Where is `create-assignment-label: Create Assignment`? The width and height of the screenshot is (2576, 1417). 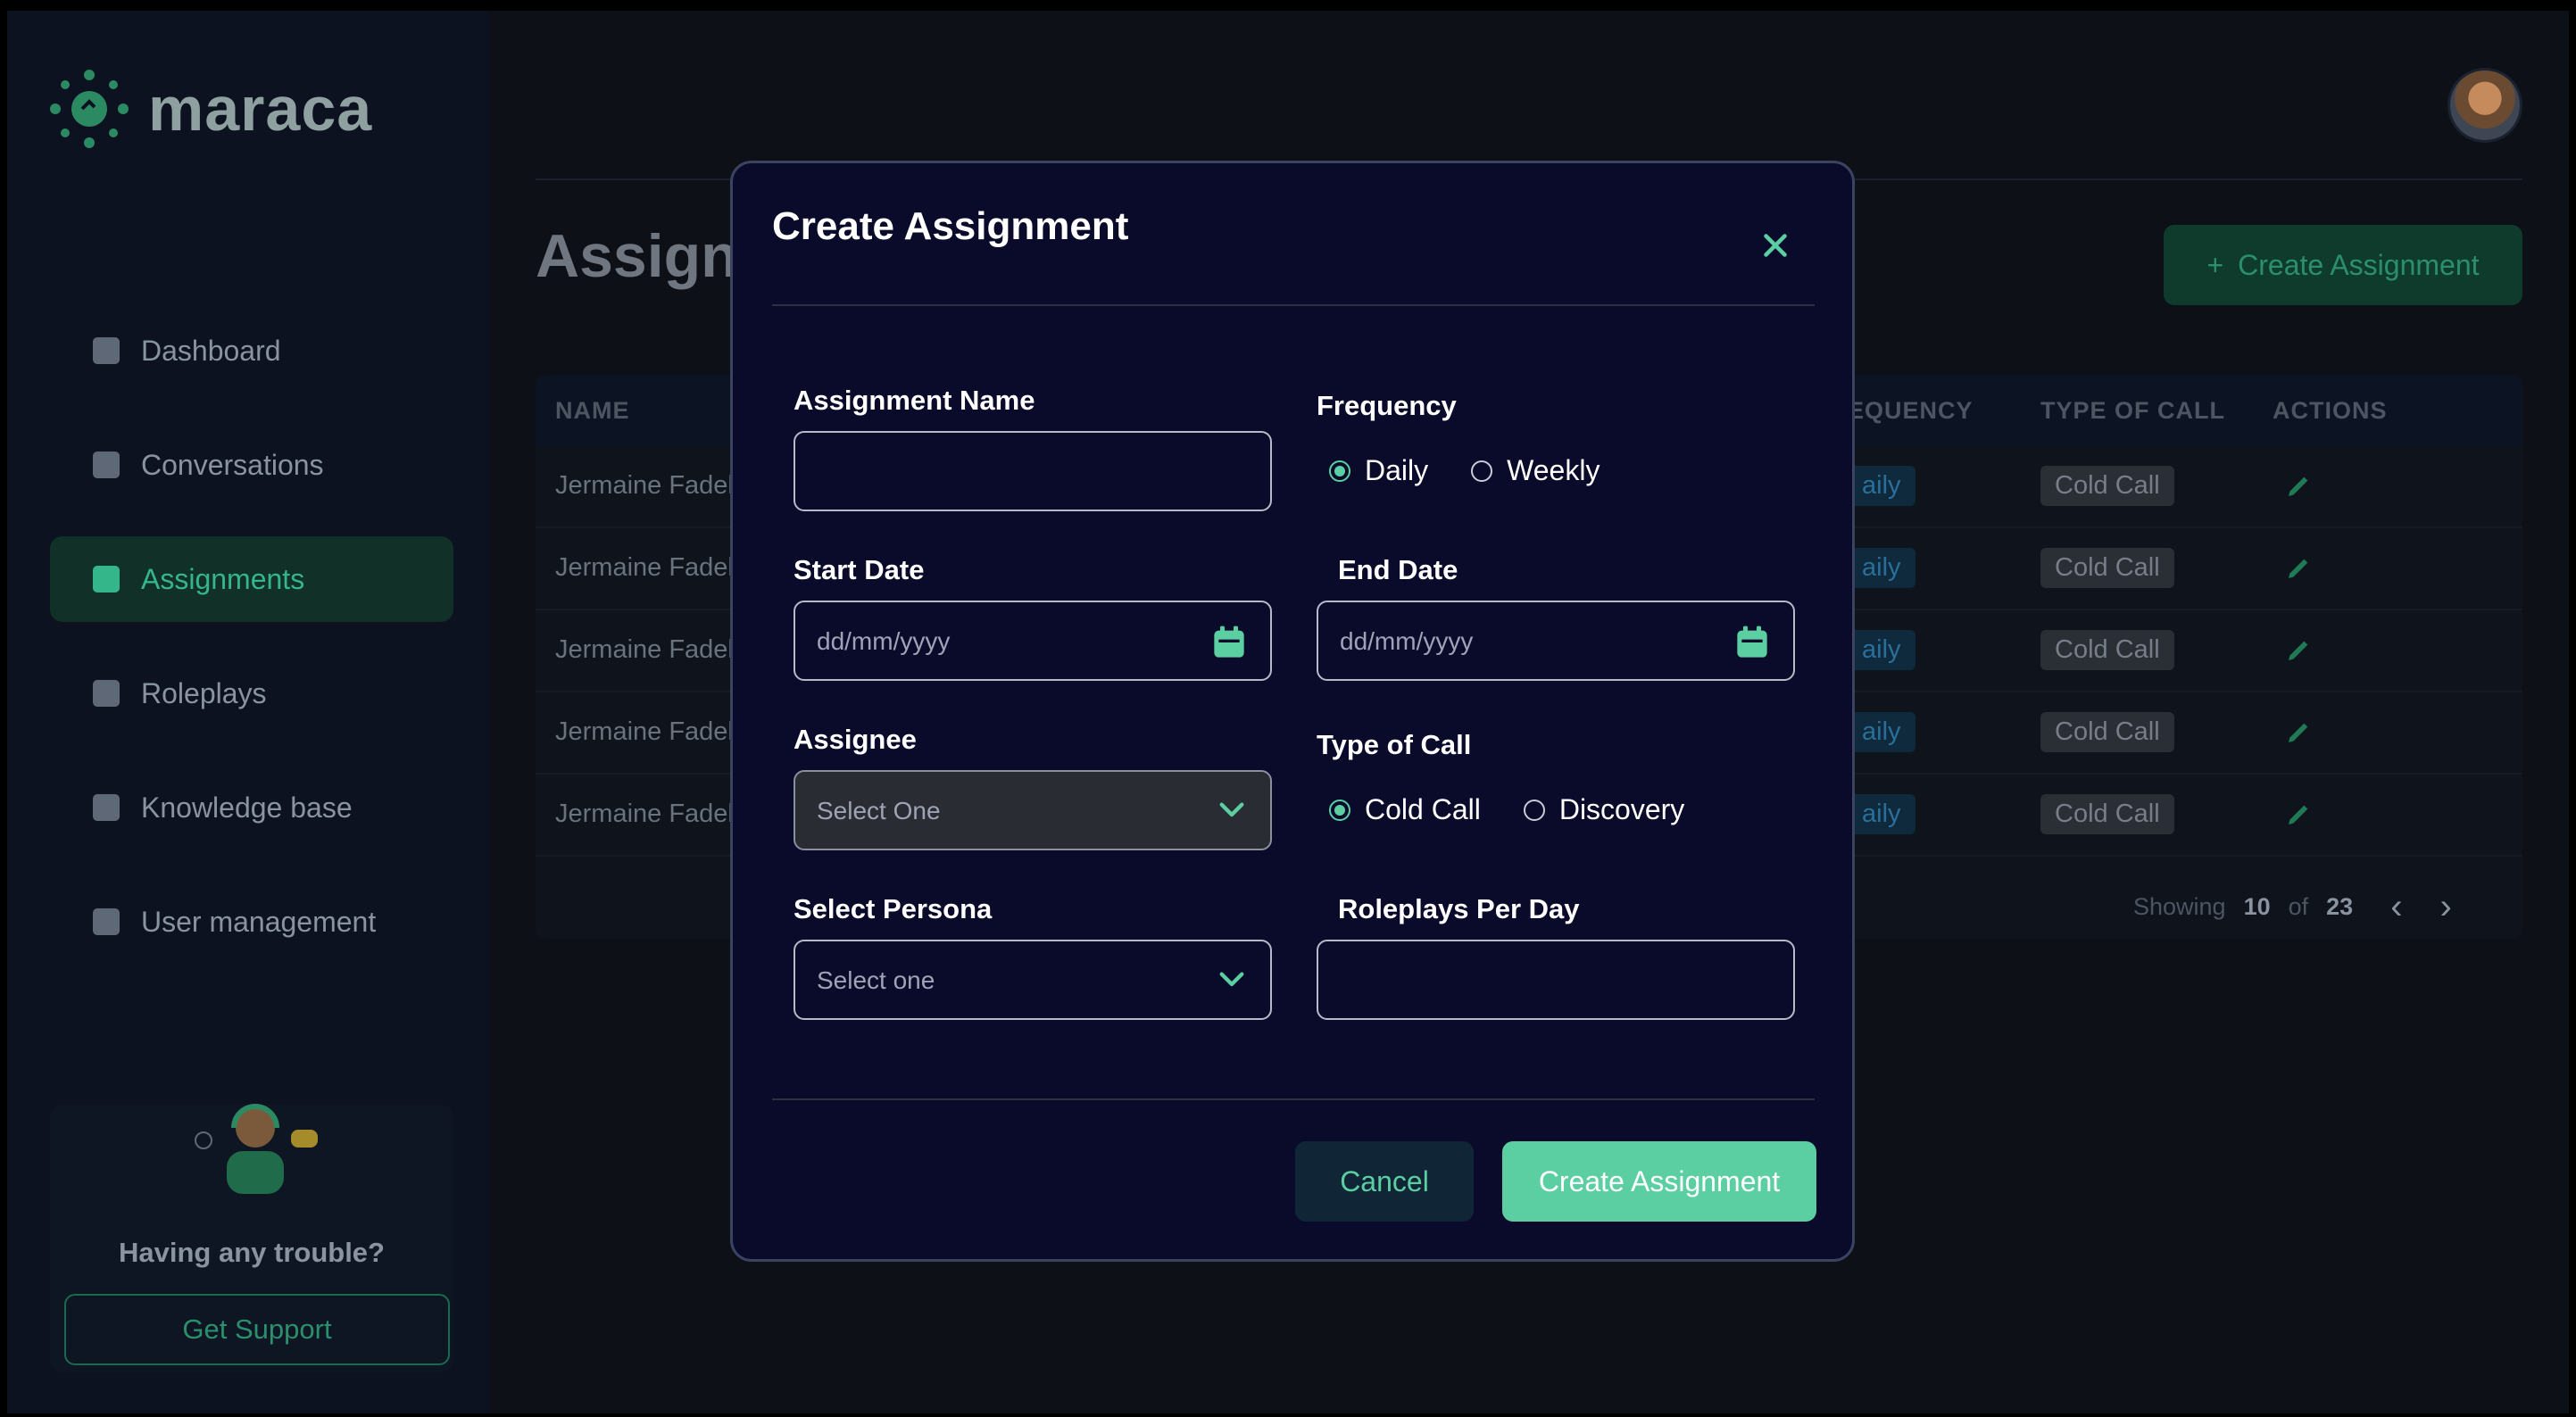 create-assignment-label: Create Assignment is located at coordinates (2359, 265).